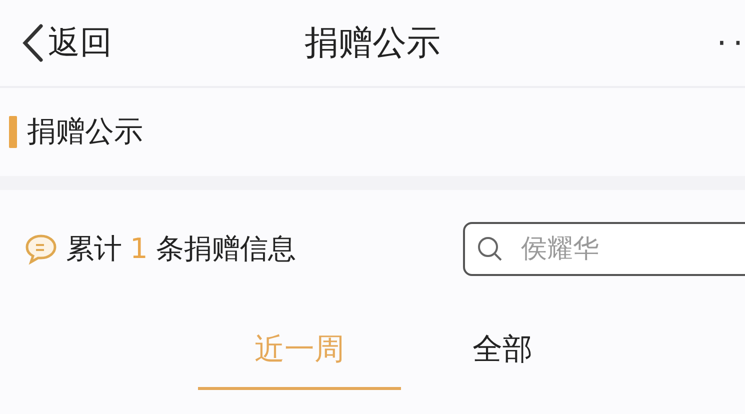 The image size is (745, 414). I want to click on more-button: ··, so click(730, 43).